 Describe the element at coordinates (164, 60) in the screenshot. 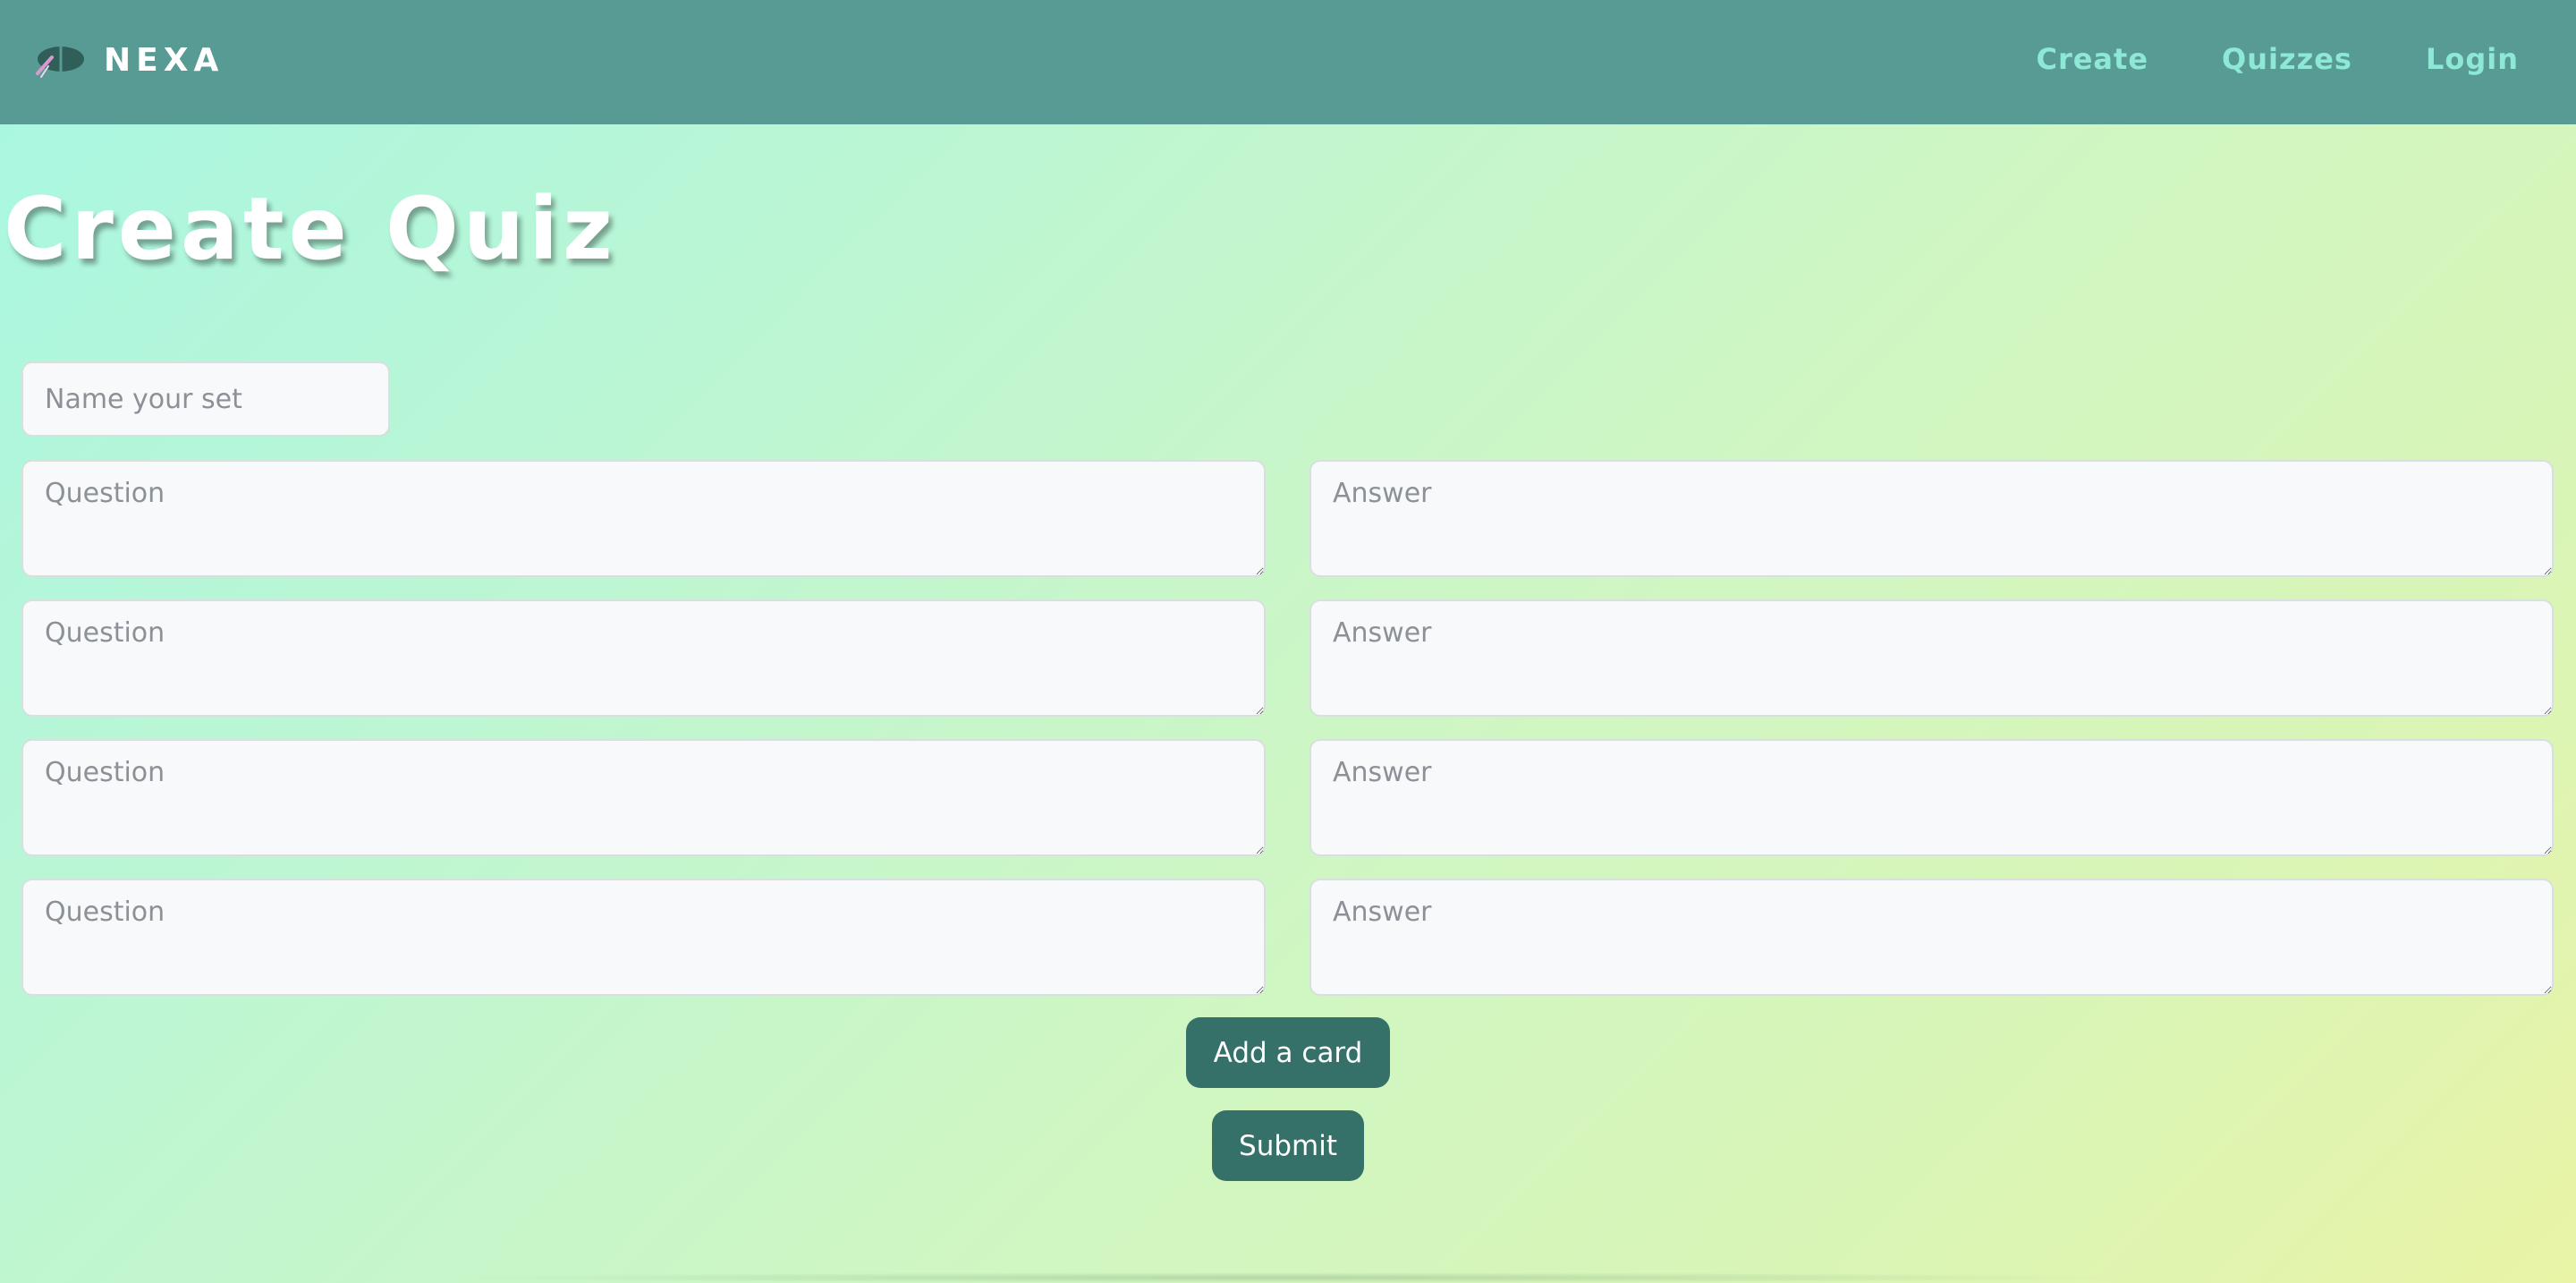

I see `brand-name: NEXA` at that location.